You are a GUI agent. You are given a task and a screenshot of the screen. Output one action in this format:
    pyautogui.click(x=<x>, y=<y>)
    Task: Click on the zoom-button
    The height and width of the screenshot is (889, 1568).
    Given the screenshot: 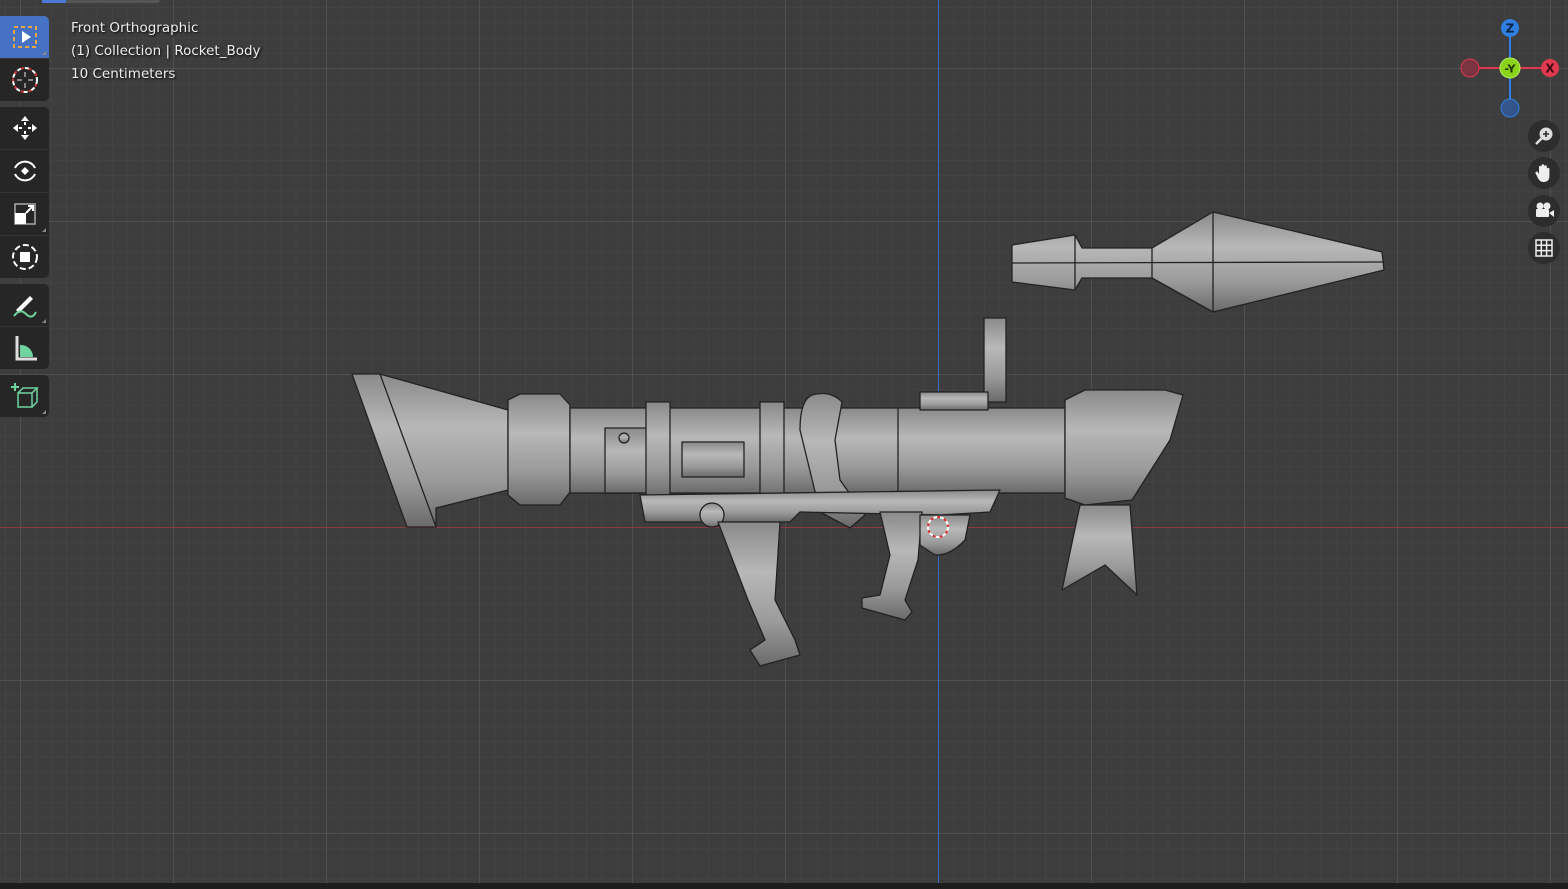 What is the action you would take?
    pyautogui.click(x=1544, y=136)
    